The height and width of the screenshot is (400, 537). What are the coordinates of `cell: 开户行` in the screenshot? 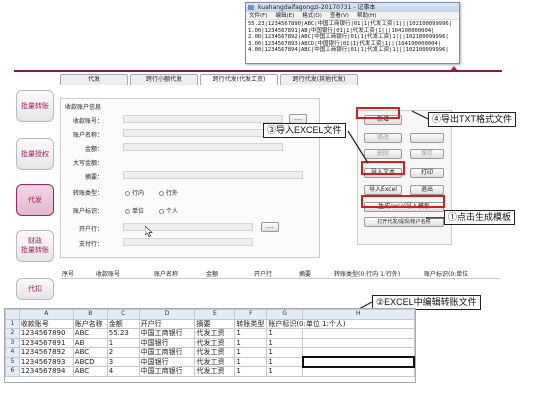 It's located at (167, 323).